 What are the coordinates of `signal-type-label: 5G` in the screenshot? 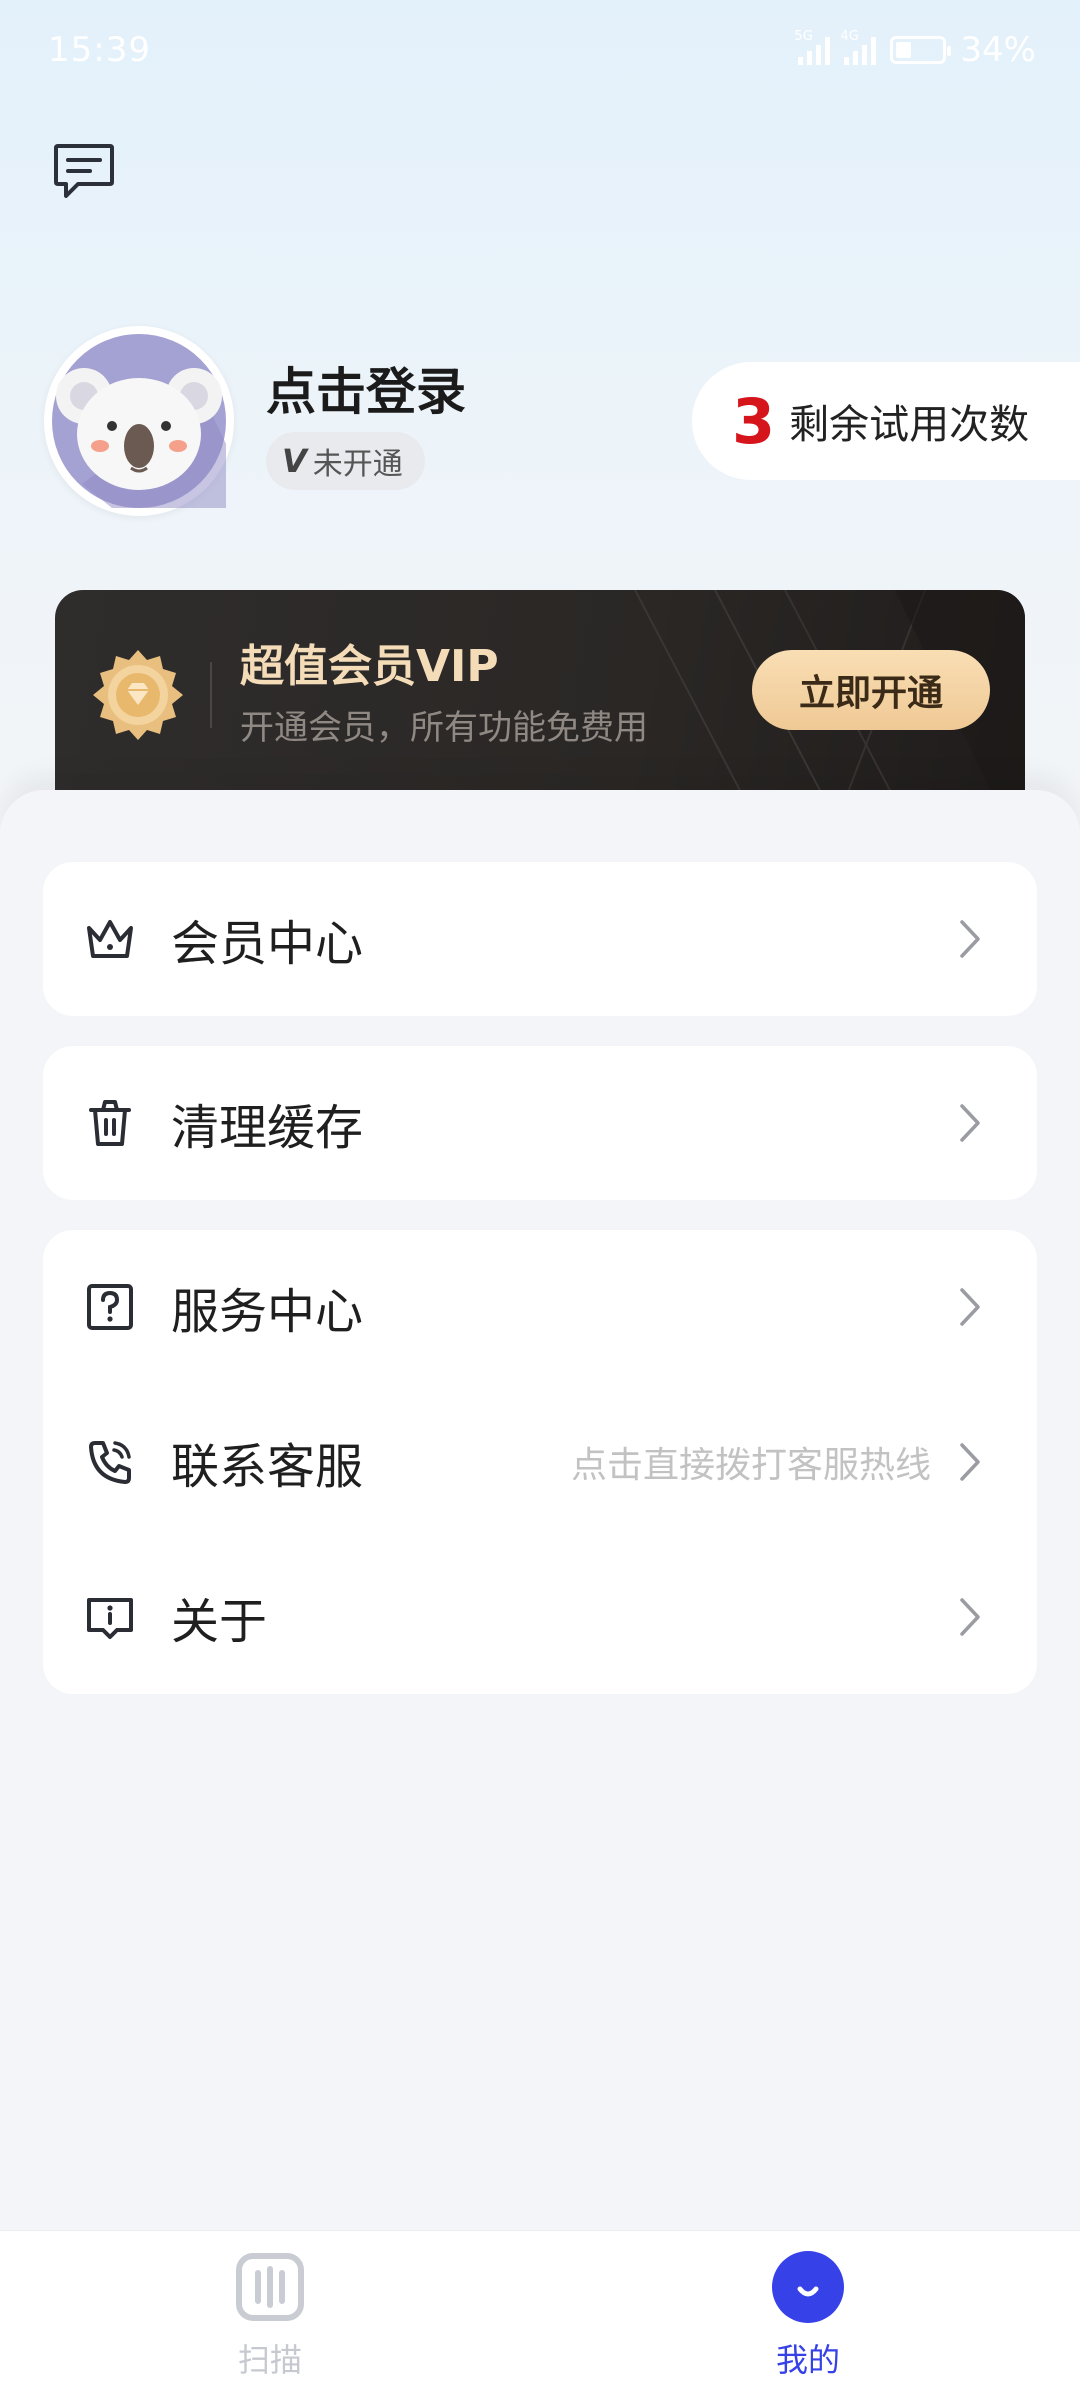 It's located at (803, 36).